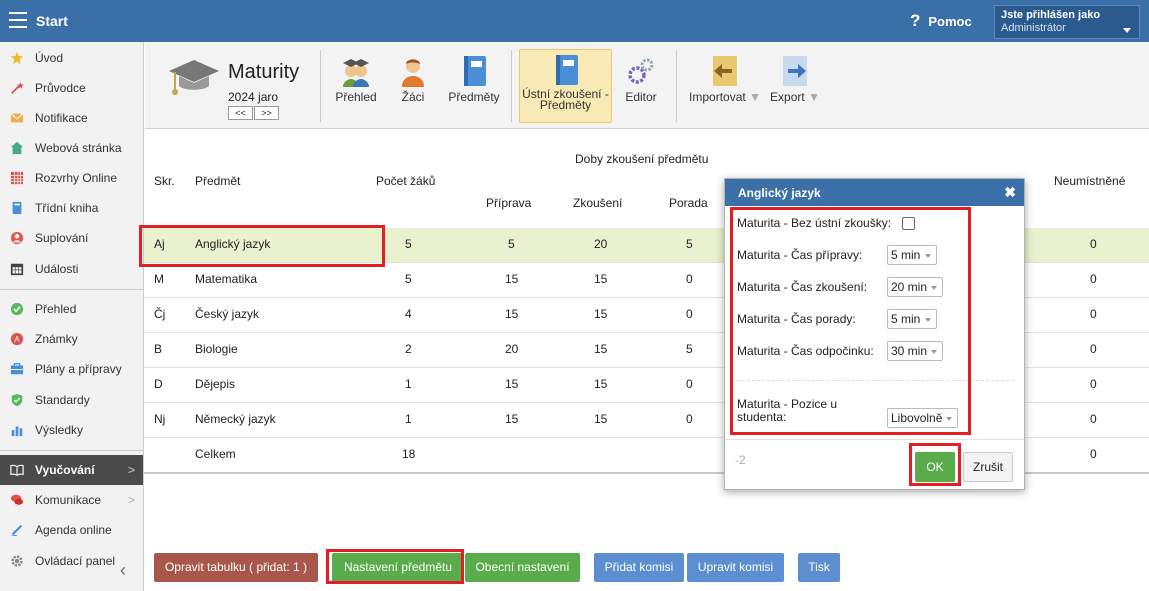  Describe the element at coordinates (194, 77) in the screenshot. I see `graduation-cap-icon` at that location.